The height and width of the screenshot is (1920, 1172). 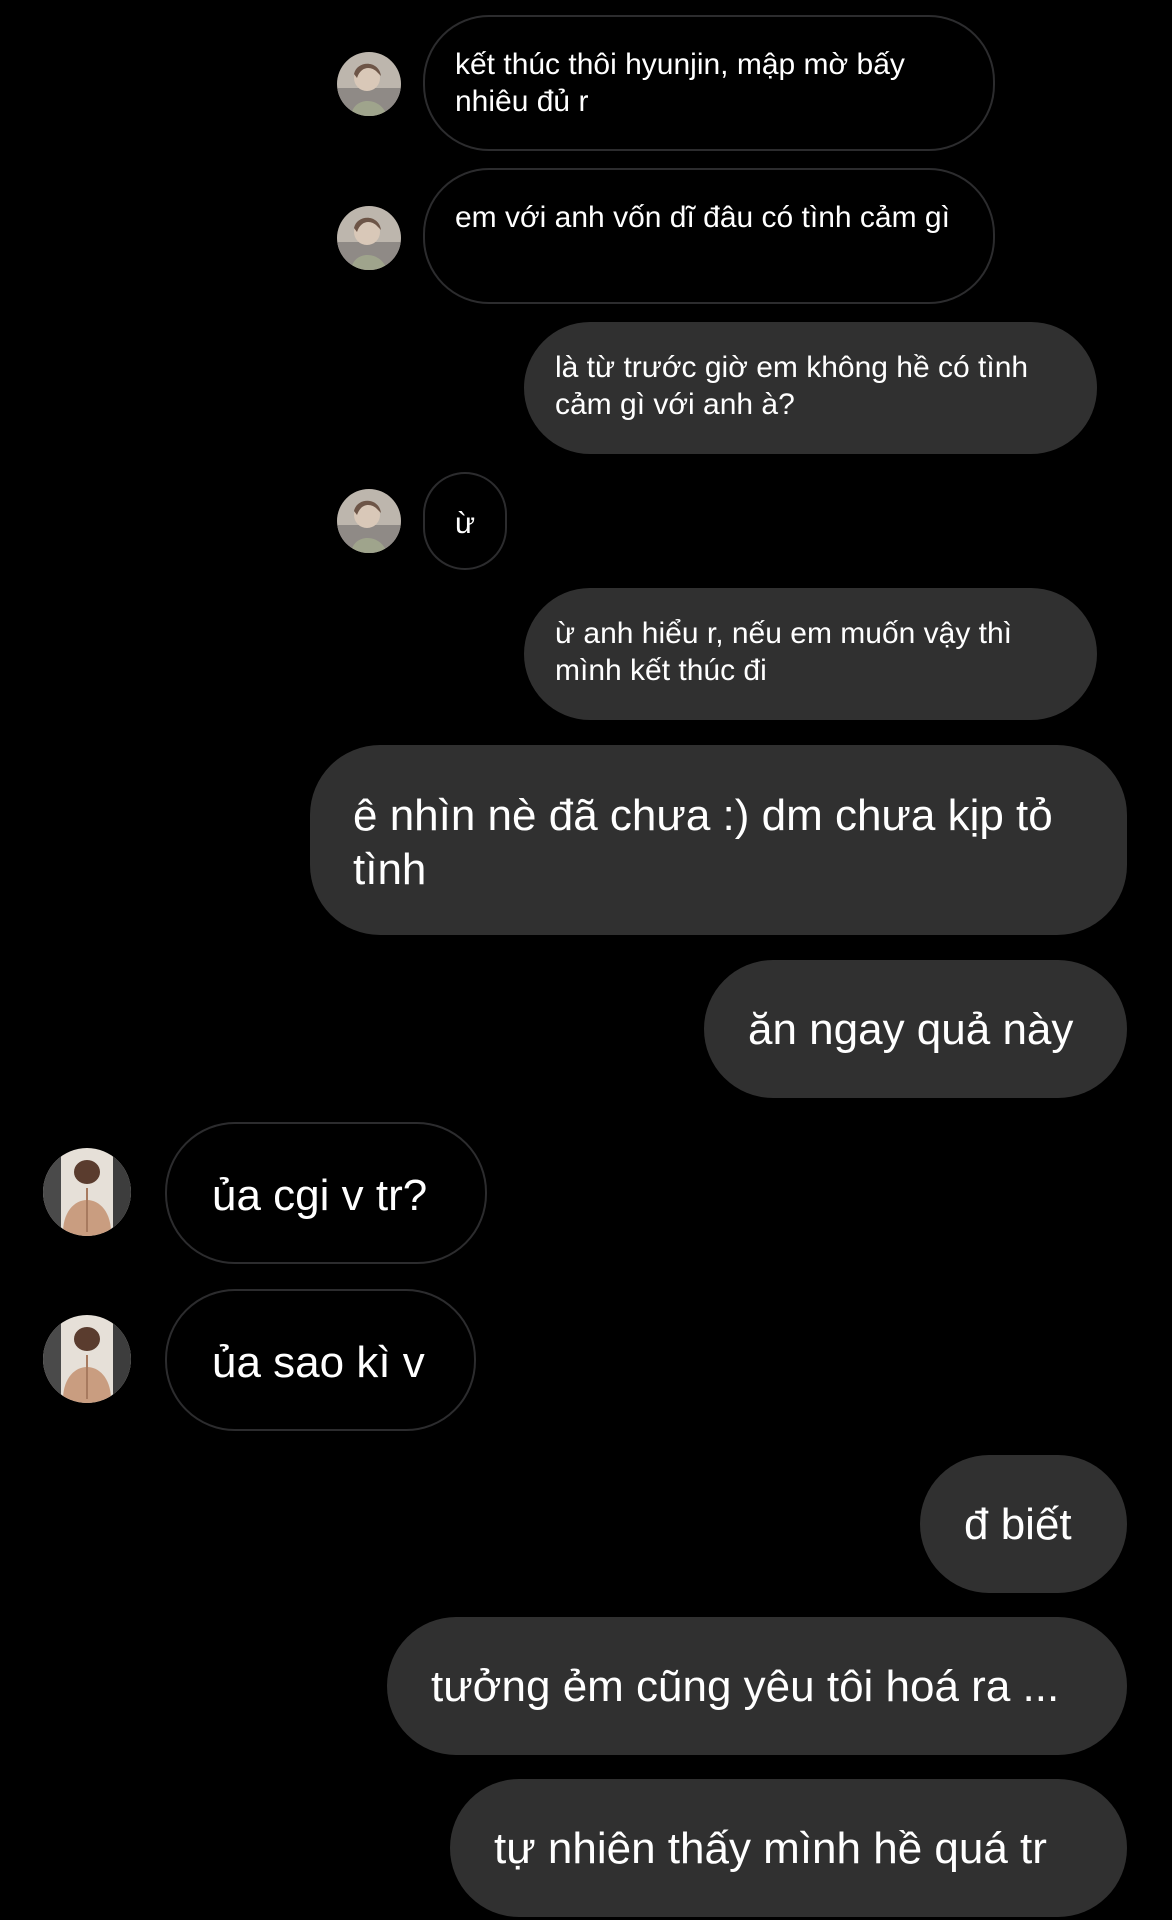 I want to click on incoming-message: em với anh vốn dĩ đâu có tình cảm gì, so click(x=709, y=236).